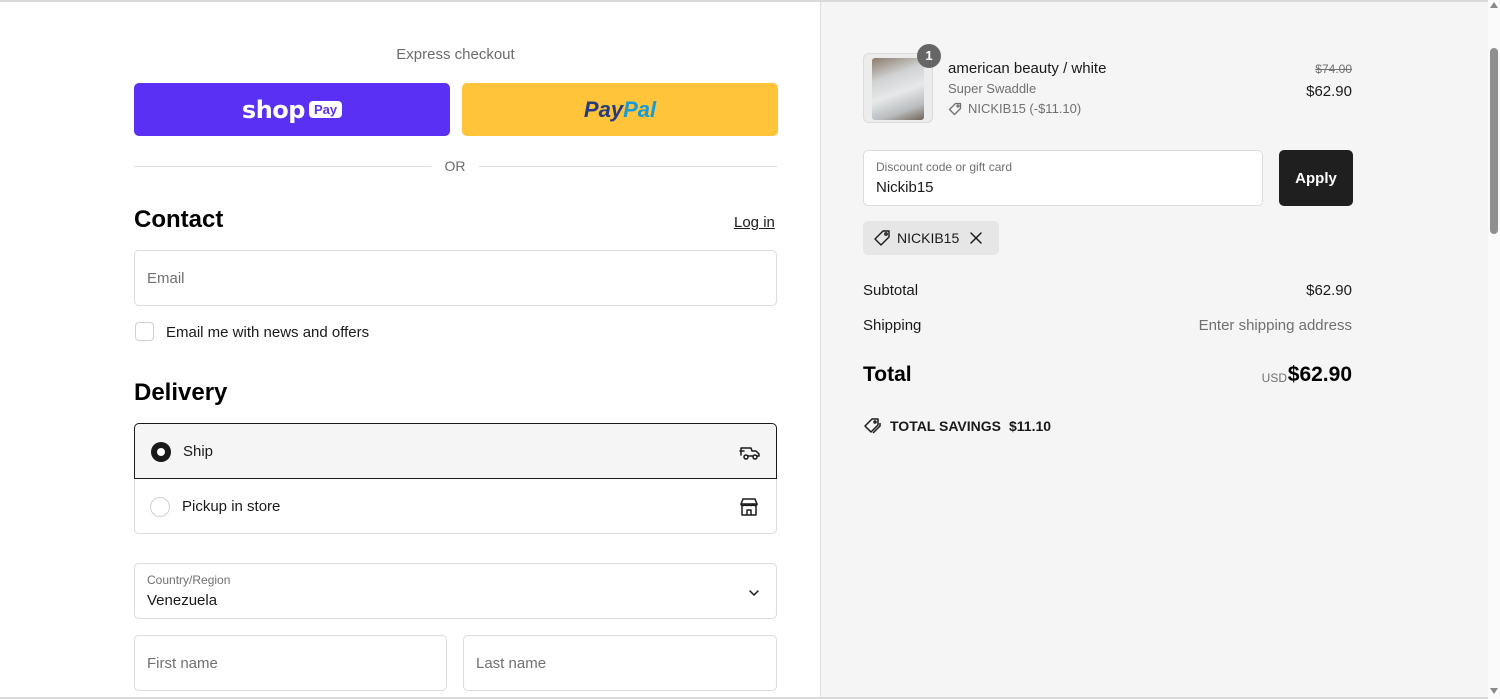  Describe the element at coordinates (754, 593) in the screenshot. I see `chevron-down-icon` at that location.